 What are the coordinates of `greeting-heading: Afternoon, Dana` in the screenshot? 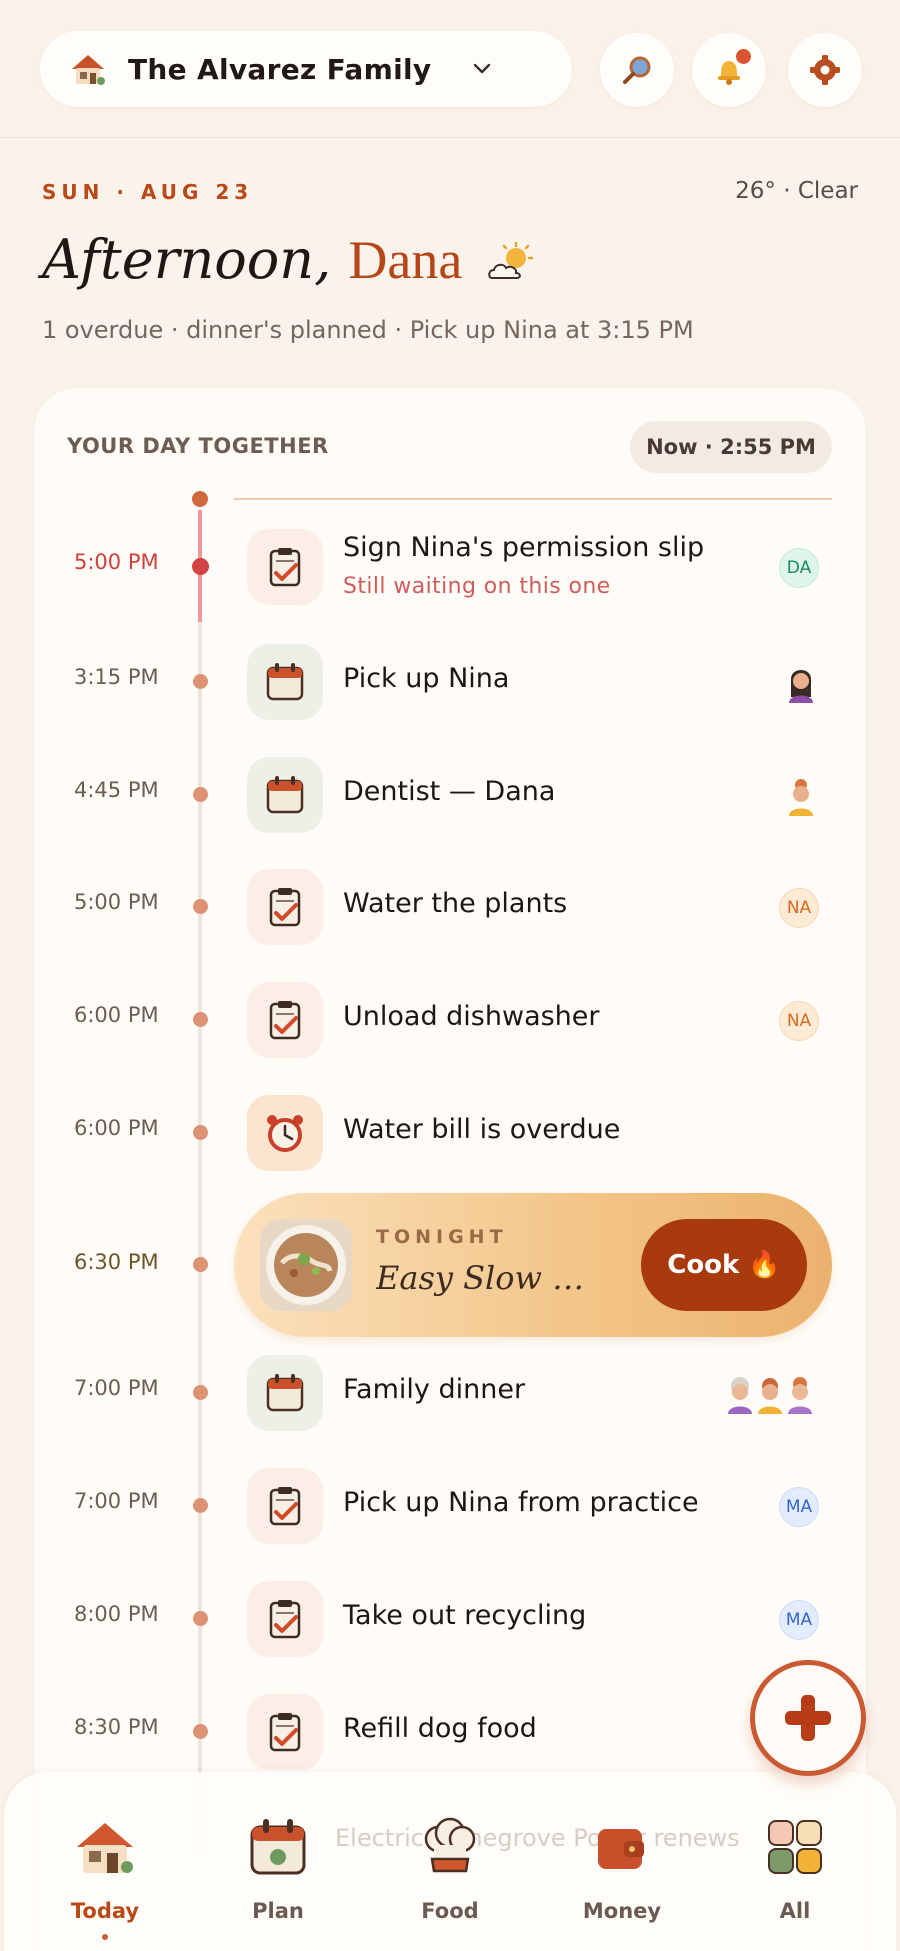 It's located at (288, 259).